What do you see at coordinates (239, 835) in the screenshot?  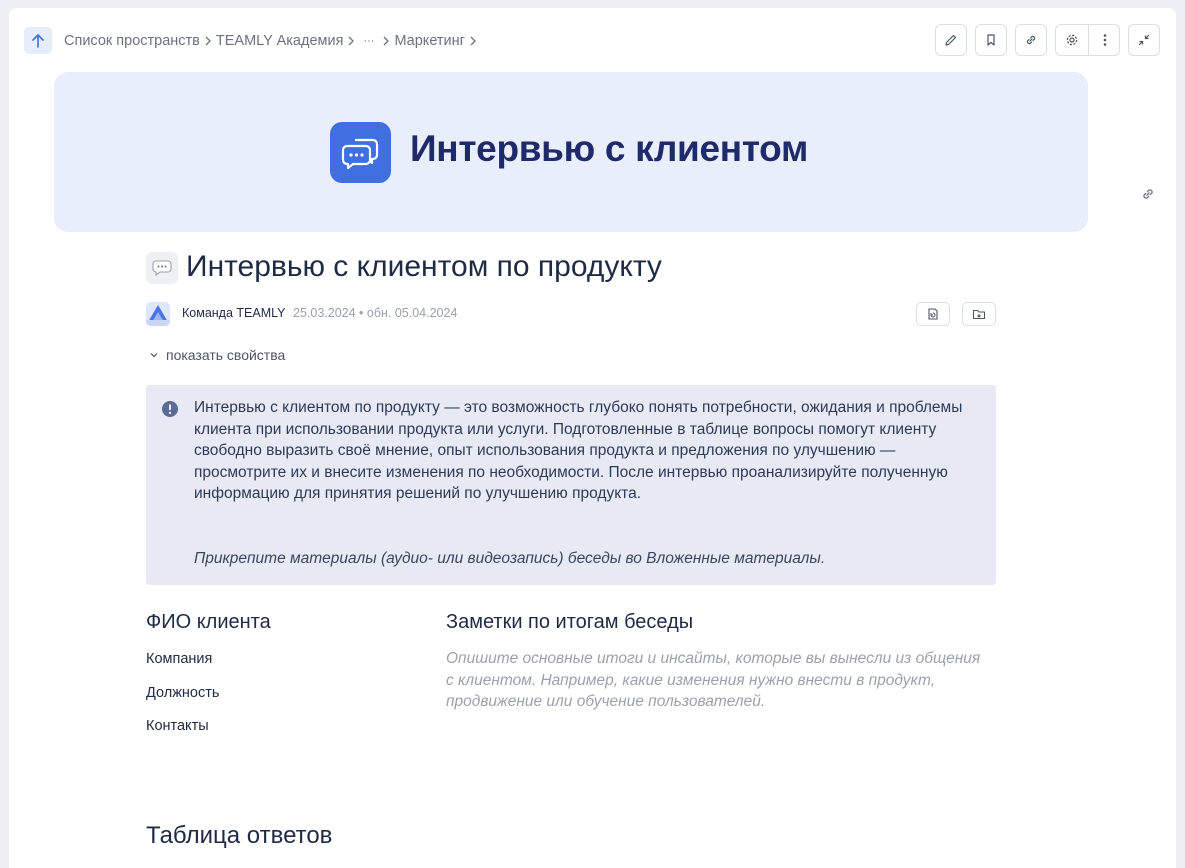 I see `answers-table-heading: Таблица ответов` at bounding box center [239, 835].